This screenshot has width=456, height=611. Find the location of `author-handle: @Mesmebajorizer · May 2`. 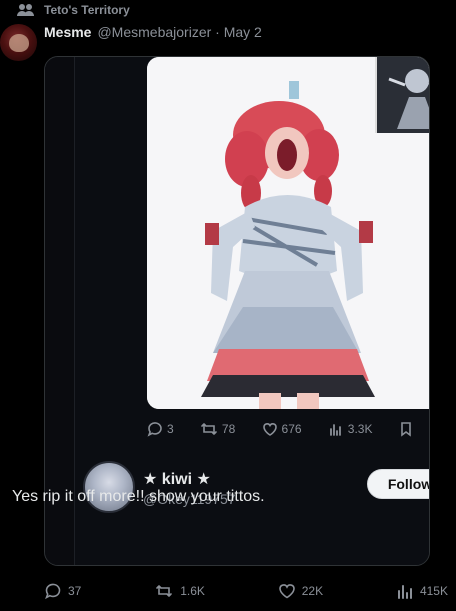

author-handle: @Mesmebajorizer · May 2 is located at coordinates (179, 32).